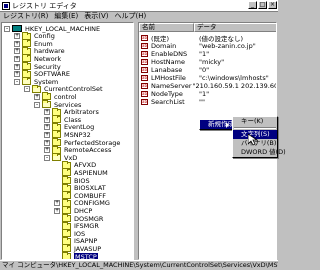 This screenshot has width=320, height=270. Describe the element at coordinates (86, 255) in the screenshot. I see `tree-node-label: MSTCP` at that location.